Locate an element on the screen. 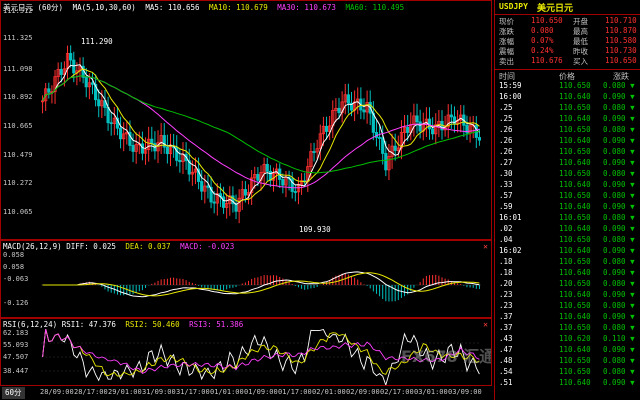  tick-row: .04 110.650 0.080 ▼ is located at coordinates (568, 240).